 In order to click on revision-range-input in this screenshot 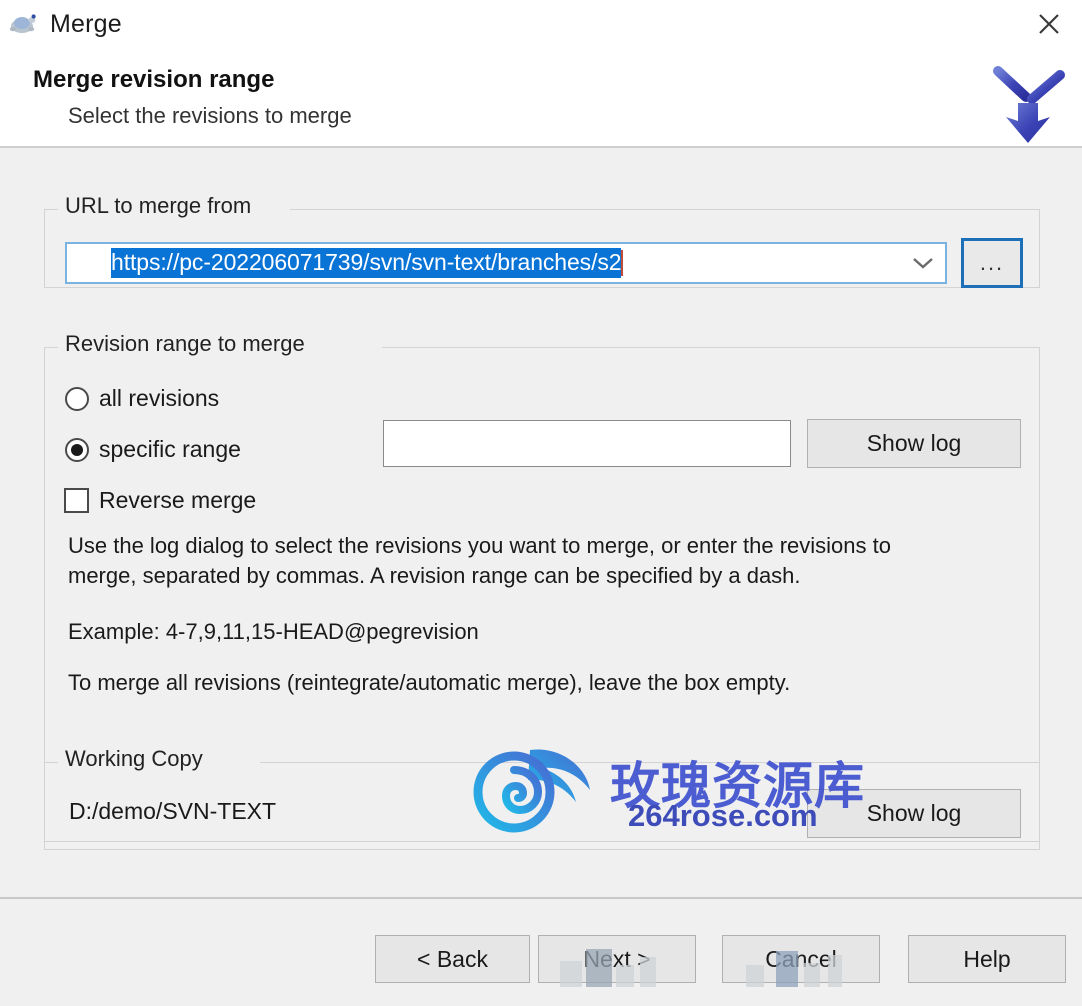, I will do `click(587, 443)`.